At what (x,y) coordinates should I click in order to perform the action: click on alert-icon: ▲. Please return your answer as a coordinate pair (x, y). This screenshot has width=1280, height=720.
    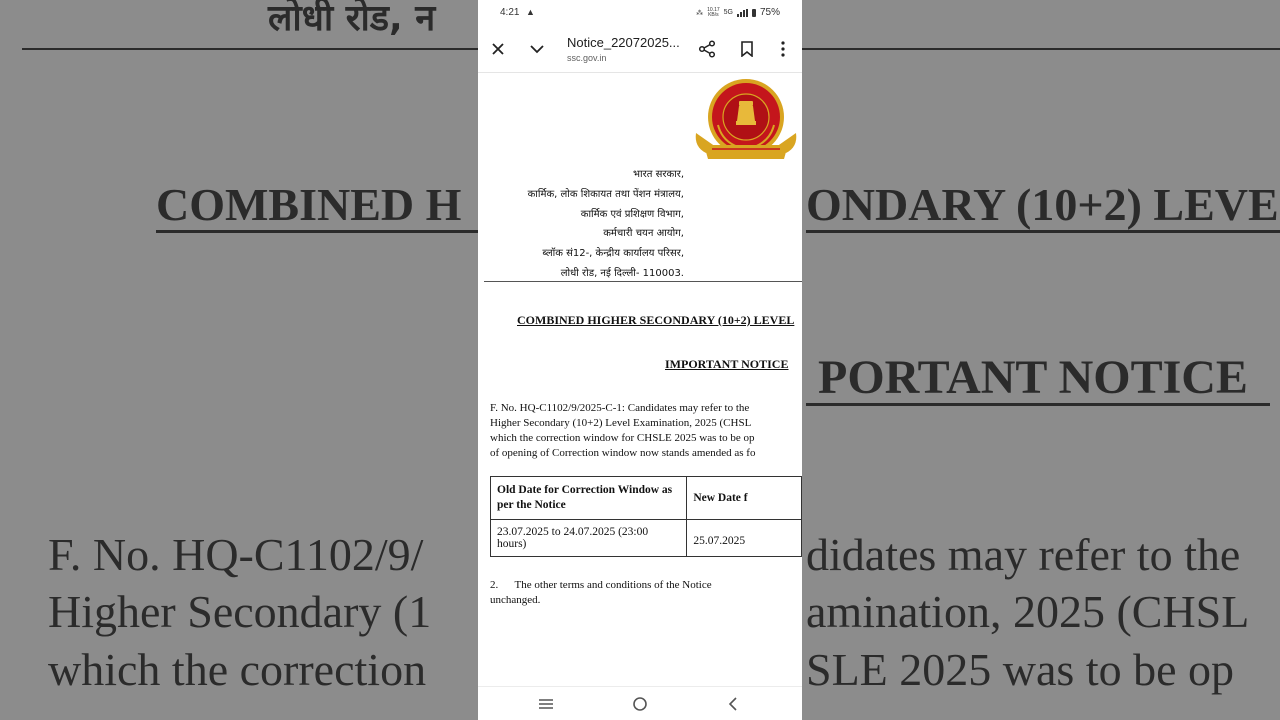
    Looking at the image, I should click on (530, 12).